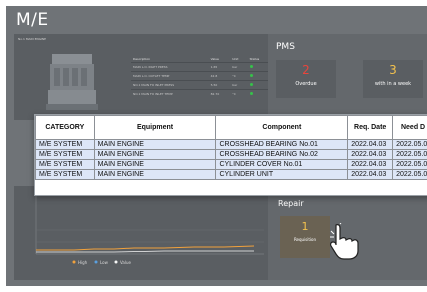 This screenshot has height=292, width=427. I want to click on col-equipment: Equipment, so click(155, 127).